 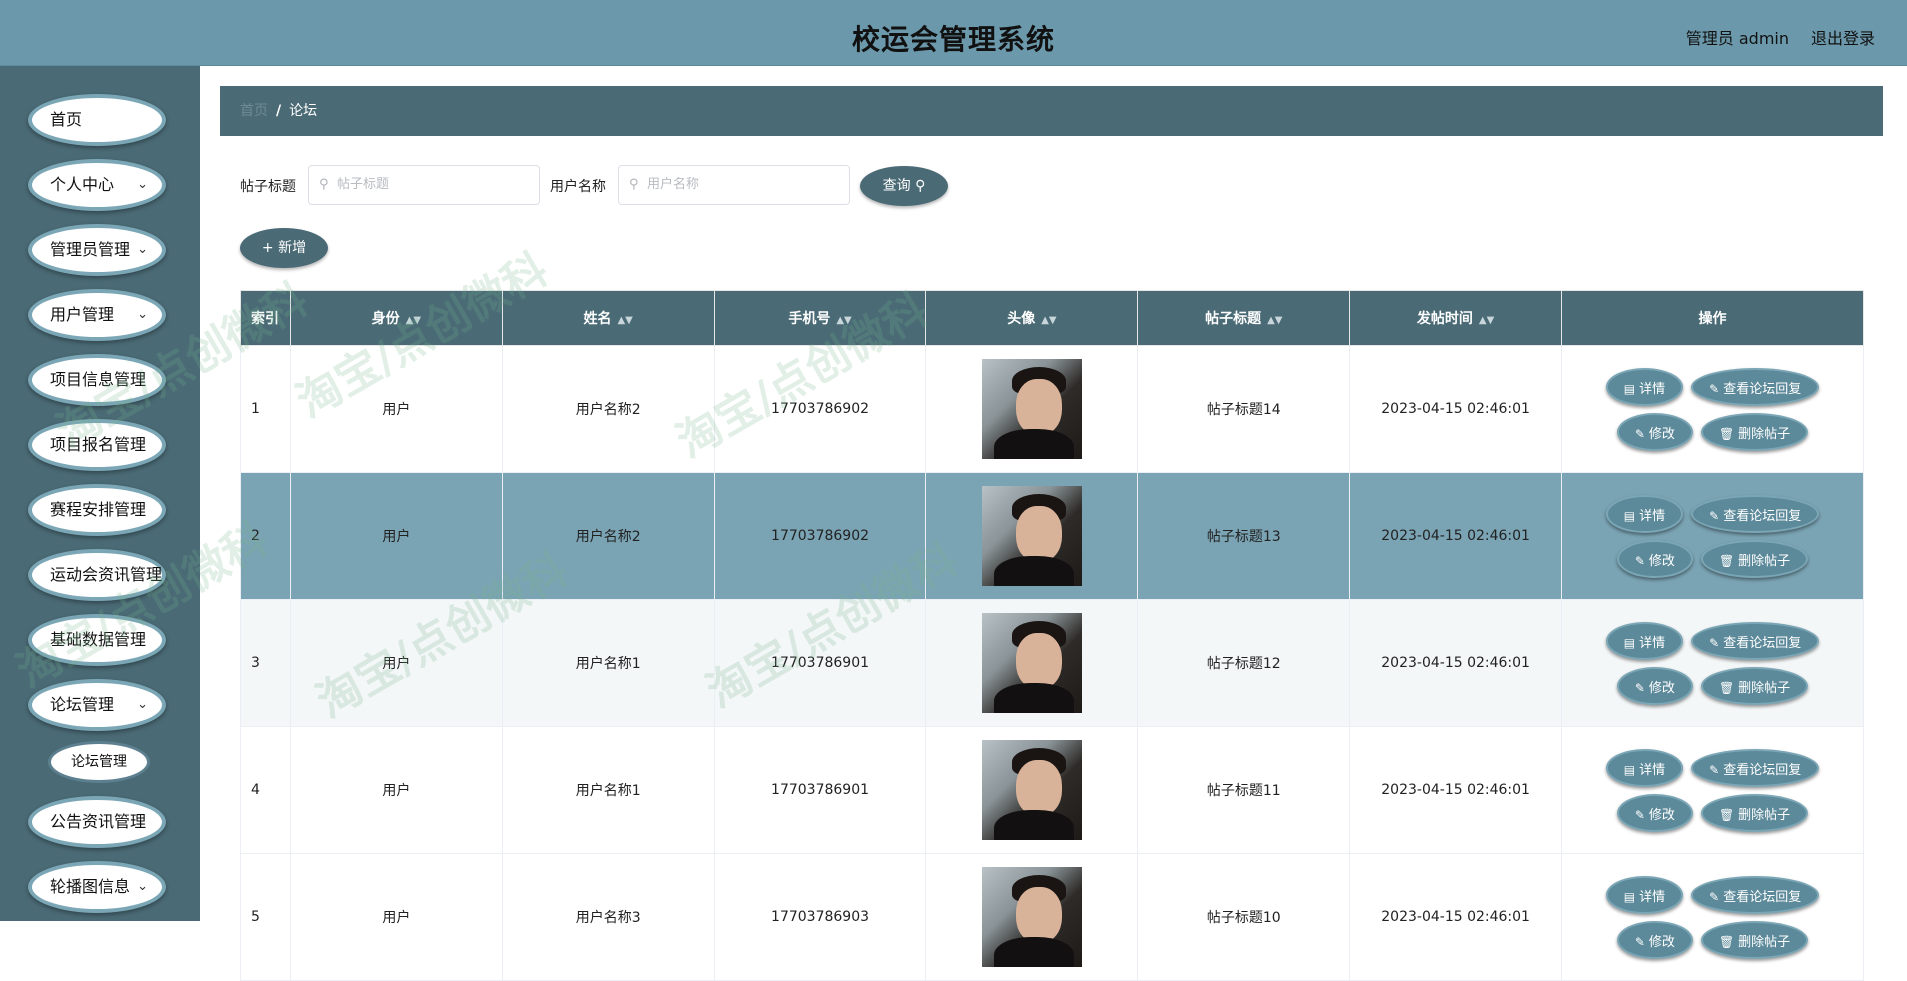 What do you see at coordinates (99, 762) in the screenshot?
I see `sidebar-subitem-forum-manage: 论坛管理` at bounding box center [99, 762].